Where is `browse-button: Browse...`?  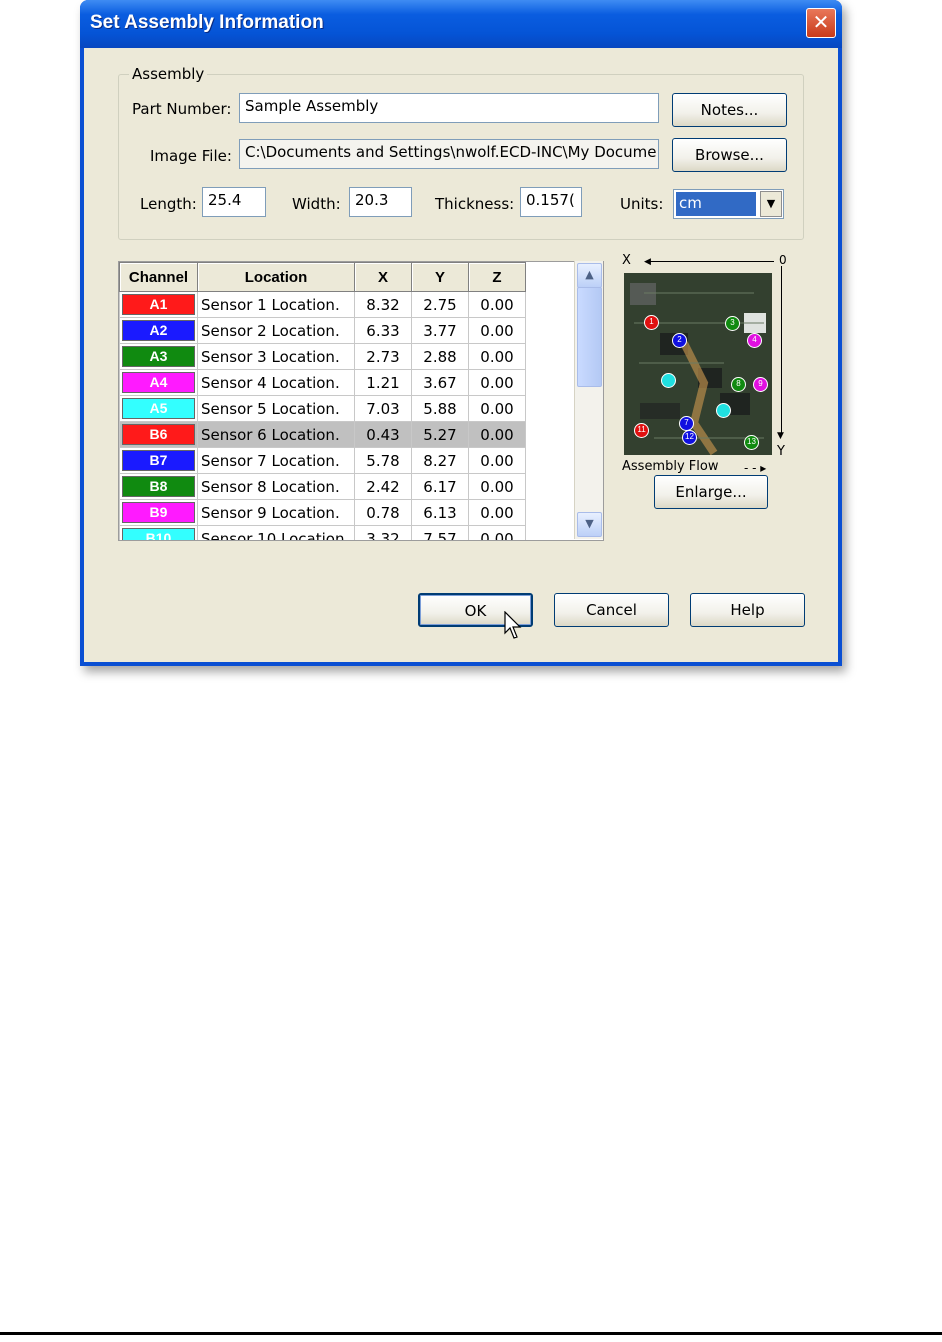 browse-button: Browse... is located at coordinates (729, 155).